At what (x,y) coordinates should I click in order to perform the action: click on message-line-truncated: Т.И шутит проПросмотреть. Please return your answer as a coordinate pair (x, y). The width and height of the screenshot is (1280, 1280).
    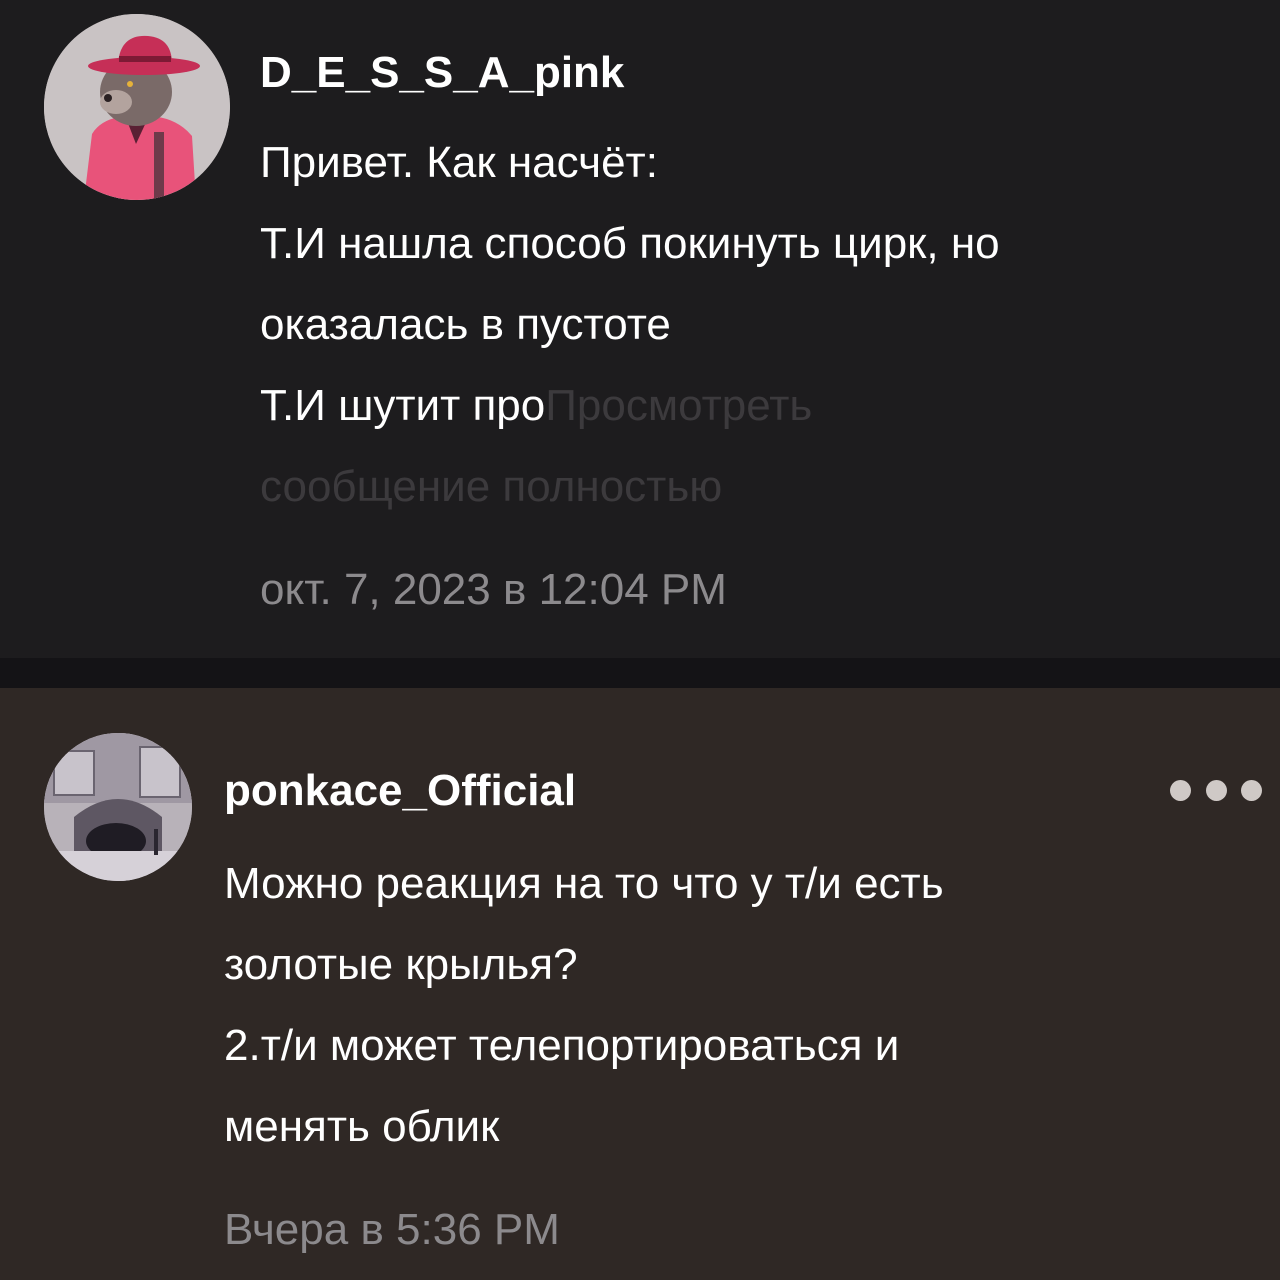
    Looking at the image, I should click on (755, 405).